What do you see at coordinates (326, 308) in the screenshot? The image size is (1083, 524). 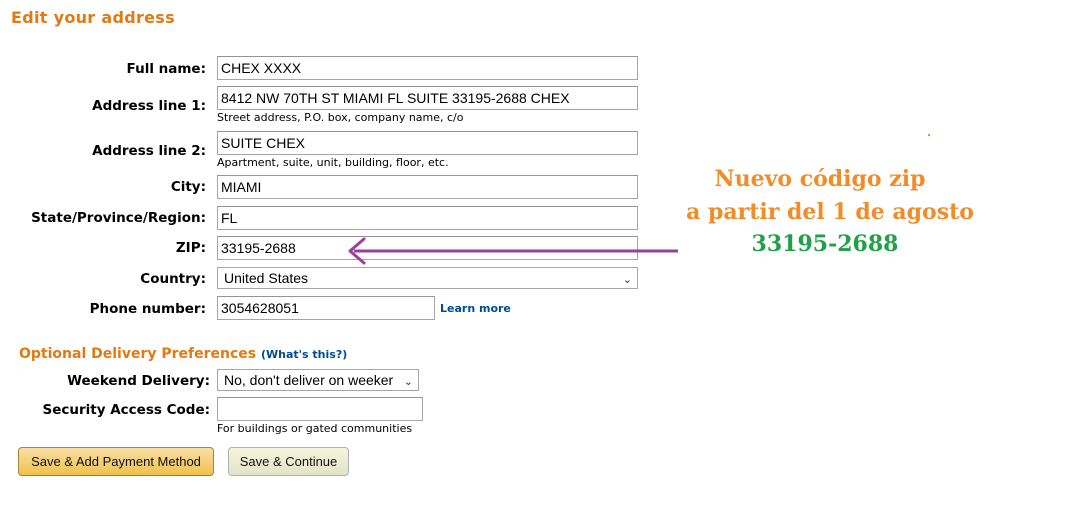 I see `phone-input: 3054628051` at bounding box center [326, 308].